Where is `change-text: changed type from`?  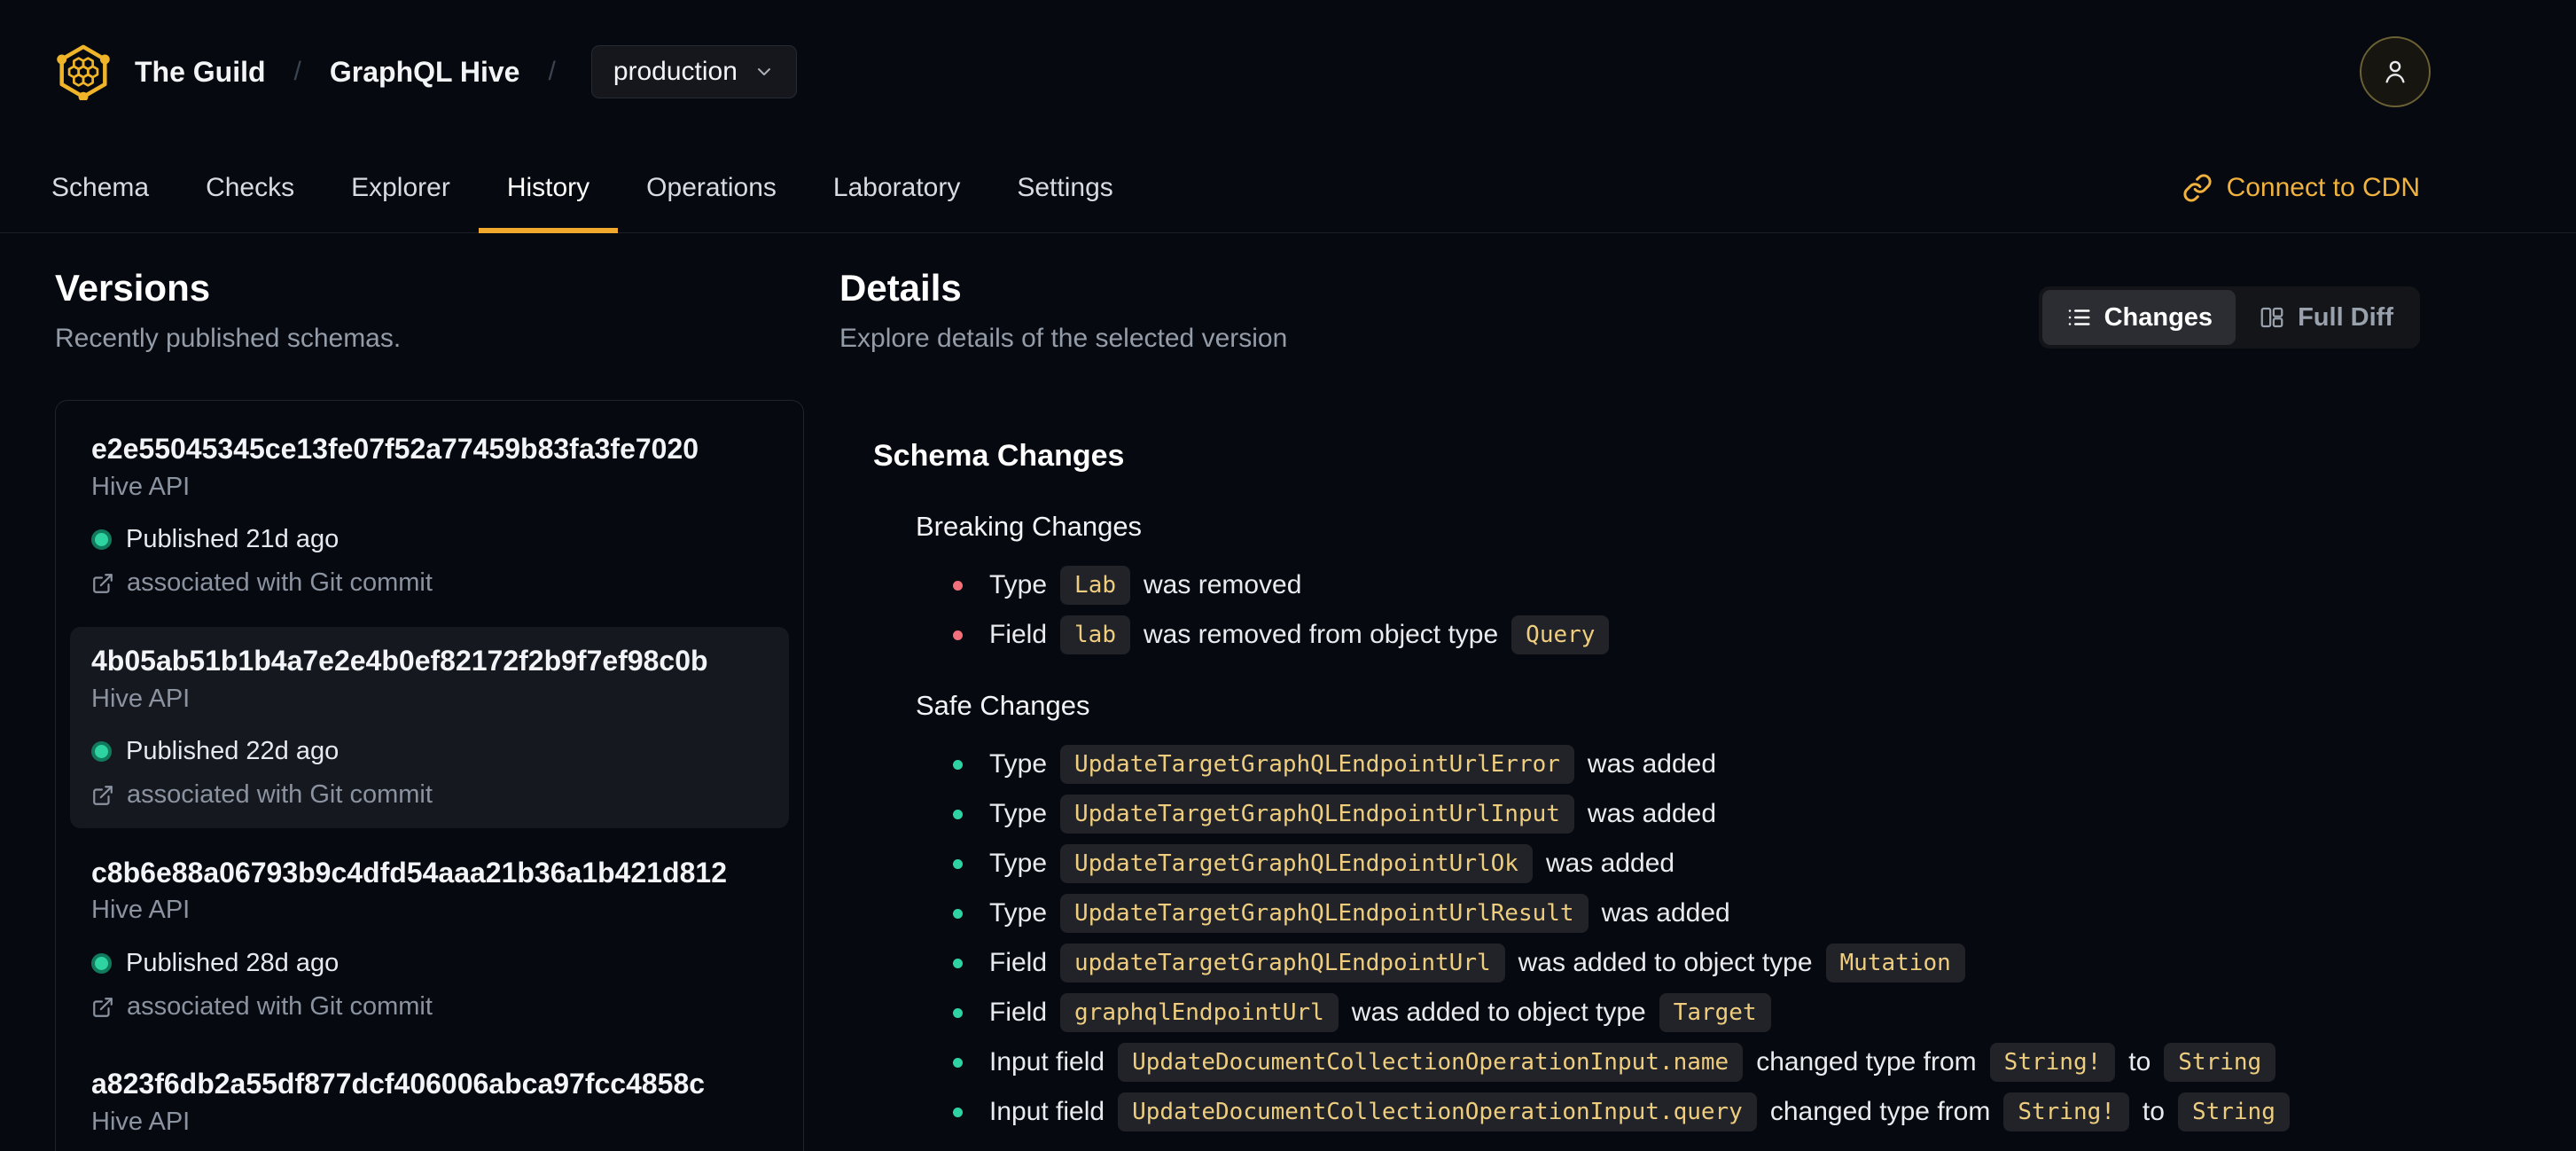 change-text: changed type from is located at coordinates (1866, 1062).